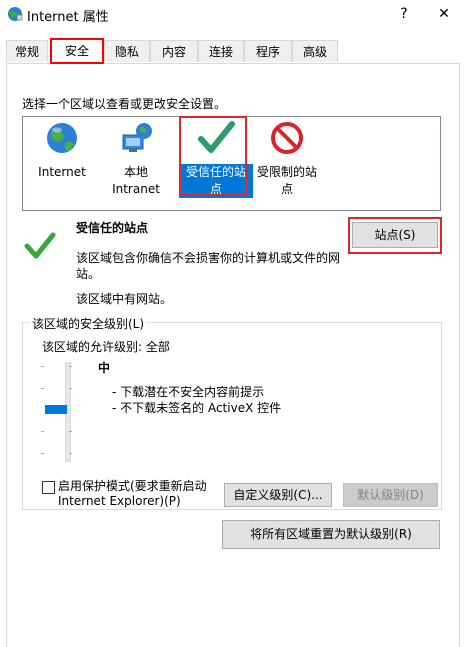 Image resolution: width=466 pixels, height=647 pixels. I want to click on security-level-name: 中, so click(104, 368).